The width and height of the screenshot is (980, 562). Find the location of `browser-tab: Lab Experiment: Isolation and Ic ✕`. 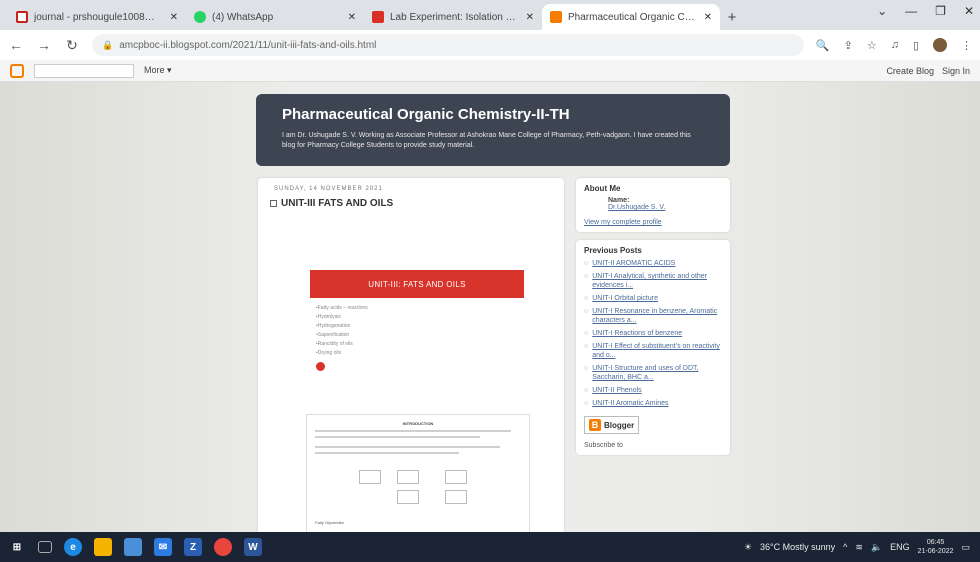

browser-tab: Lab Experiment: Isolation and Ic ✕ is located at coordinates (453, 17).